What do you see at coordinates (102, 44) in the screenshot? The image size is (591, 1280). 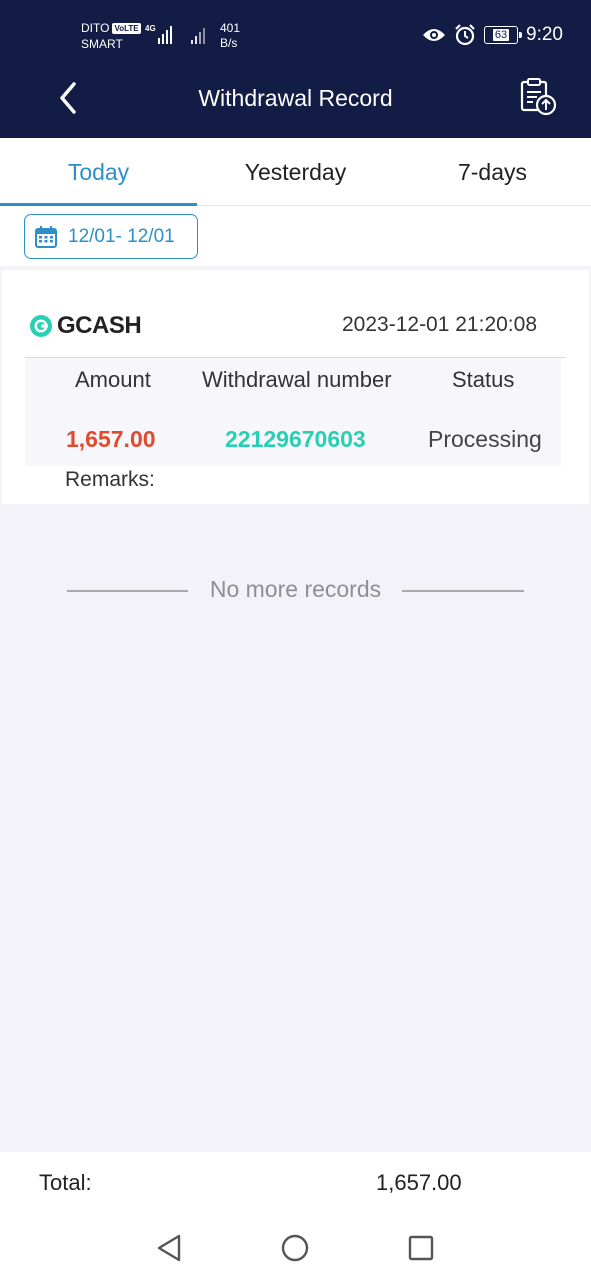 I see `carrier-name-2: SMART` at bounding box center [102, 44].